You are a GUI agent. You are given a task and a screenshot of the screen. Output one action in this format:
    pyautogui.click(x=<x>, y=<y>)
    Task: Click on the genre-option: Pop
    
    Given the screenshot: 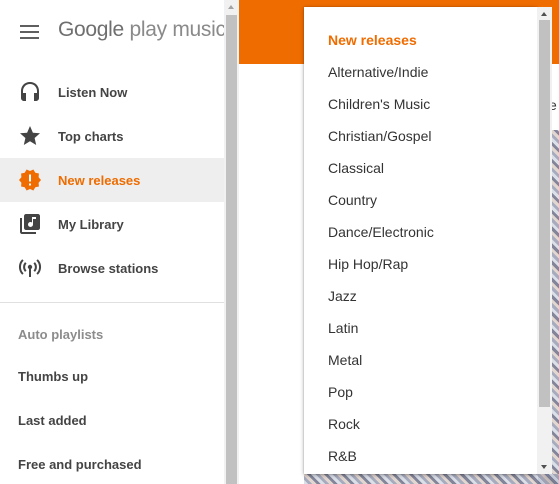 What is the action you would take?
    pyautogui.click(x=340, y=392)
    